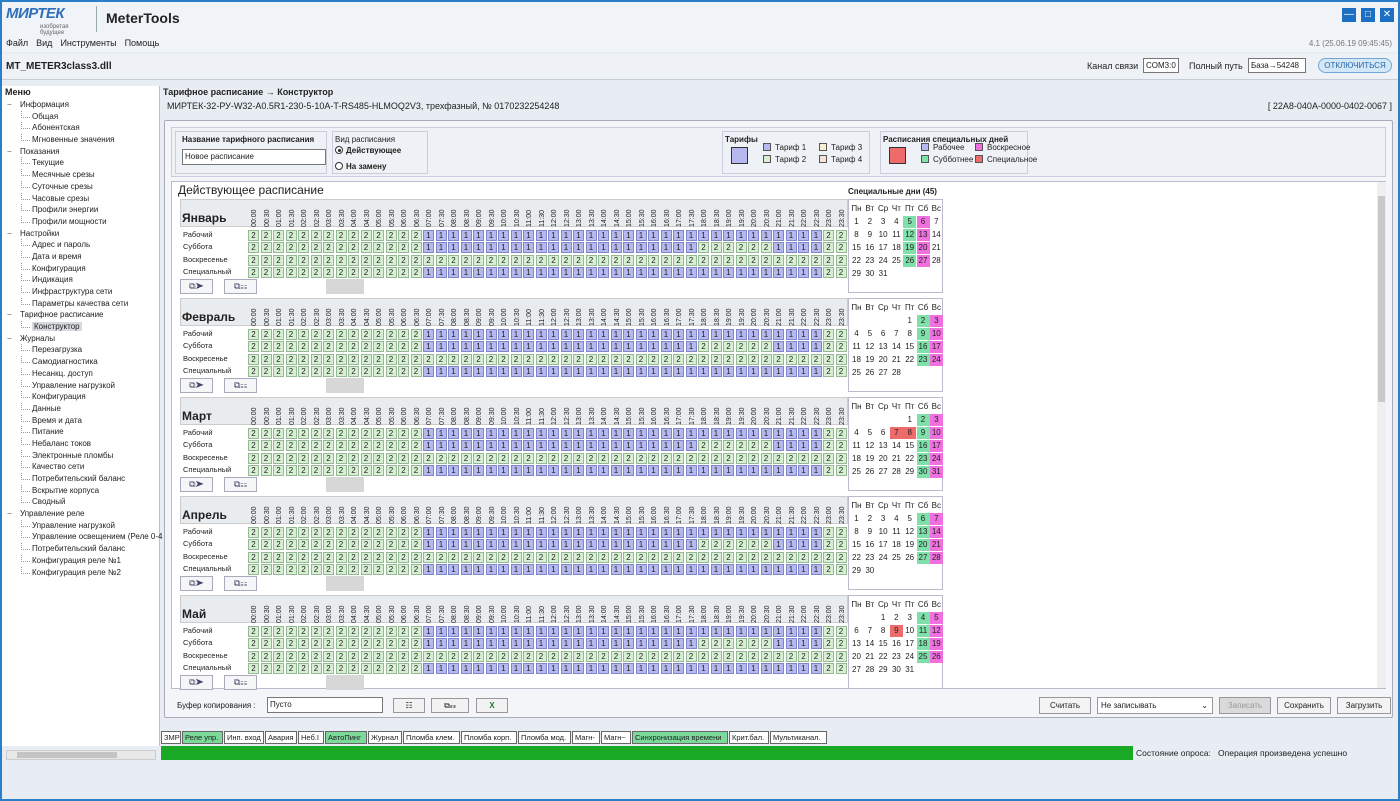 This screenshot has width=1400, height=801. I want to click on tariff-3: Тариф 3, so click(840, 147).